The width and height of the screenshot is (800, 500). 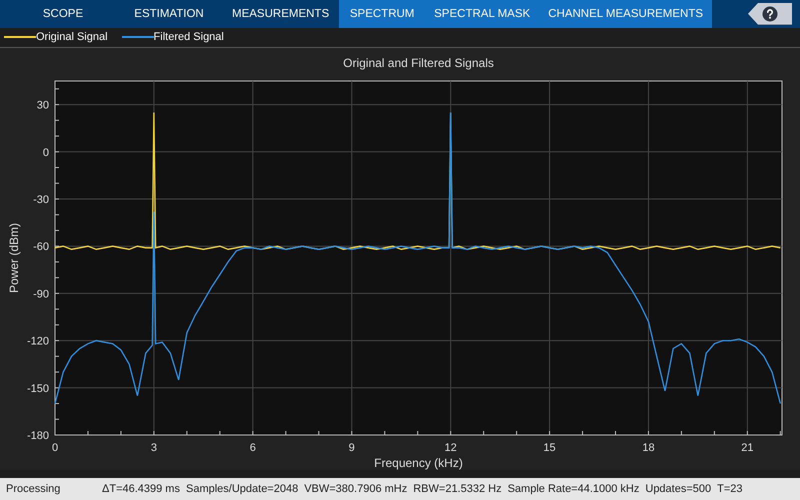 What do you see at coordinates (55, 448) in the screenshot?
I see `x-tick-label: 0` at bounding box center [55, 448].